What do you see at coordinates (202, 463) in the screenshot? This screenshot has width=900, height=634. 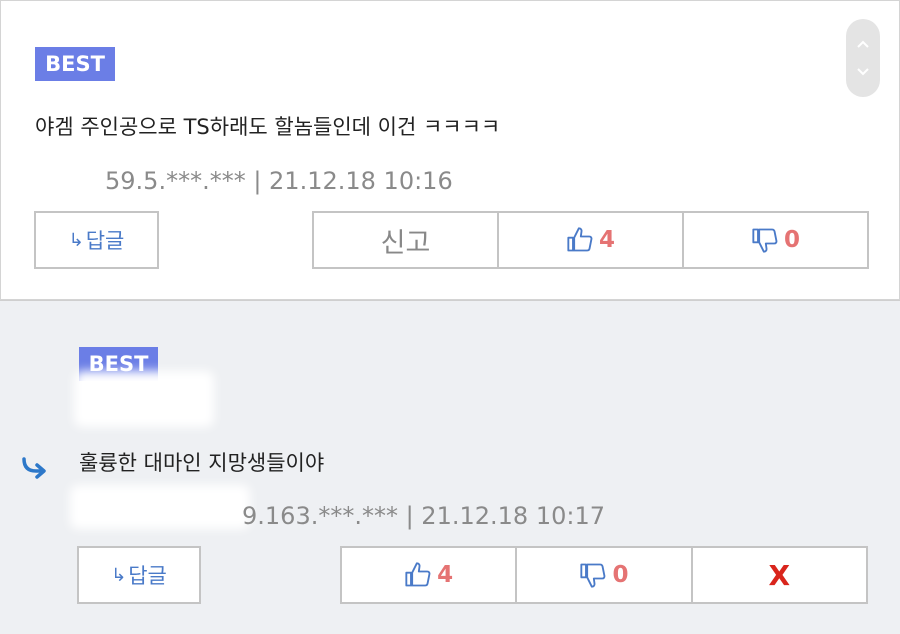 I see `comment-text: 훌륭한 대마인 지망생들이야` at bounding box center [202, 463].